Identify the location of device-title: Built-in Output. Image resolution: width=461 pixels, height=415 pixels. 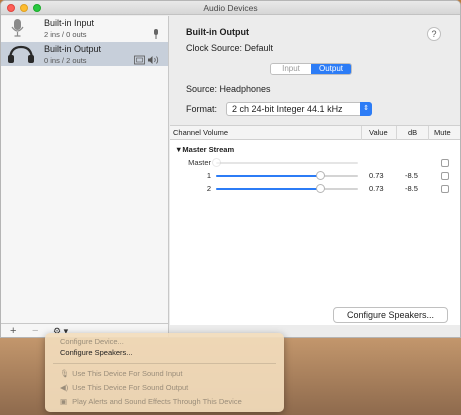
(217, 32).